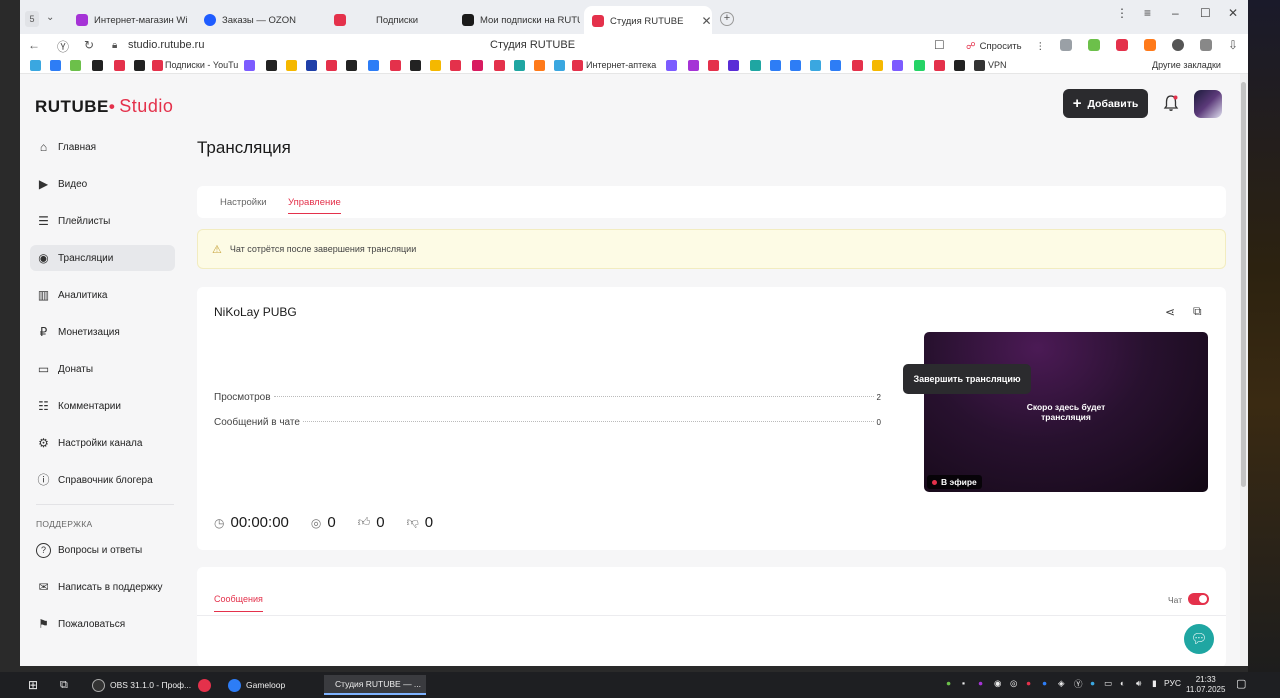 The height and width of the screenshot is (698, 1280). What do you see at coordinates (1178, 45) in the screenshot?
I see `extension-play-icon` at bounding box center [1178, 45].